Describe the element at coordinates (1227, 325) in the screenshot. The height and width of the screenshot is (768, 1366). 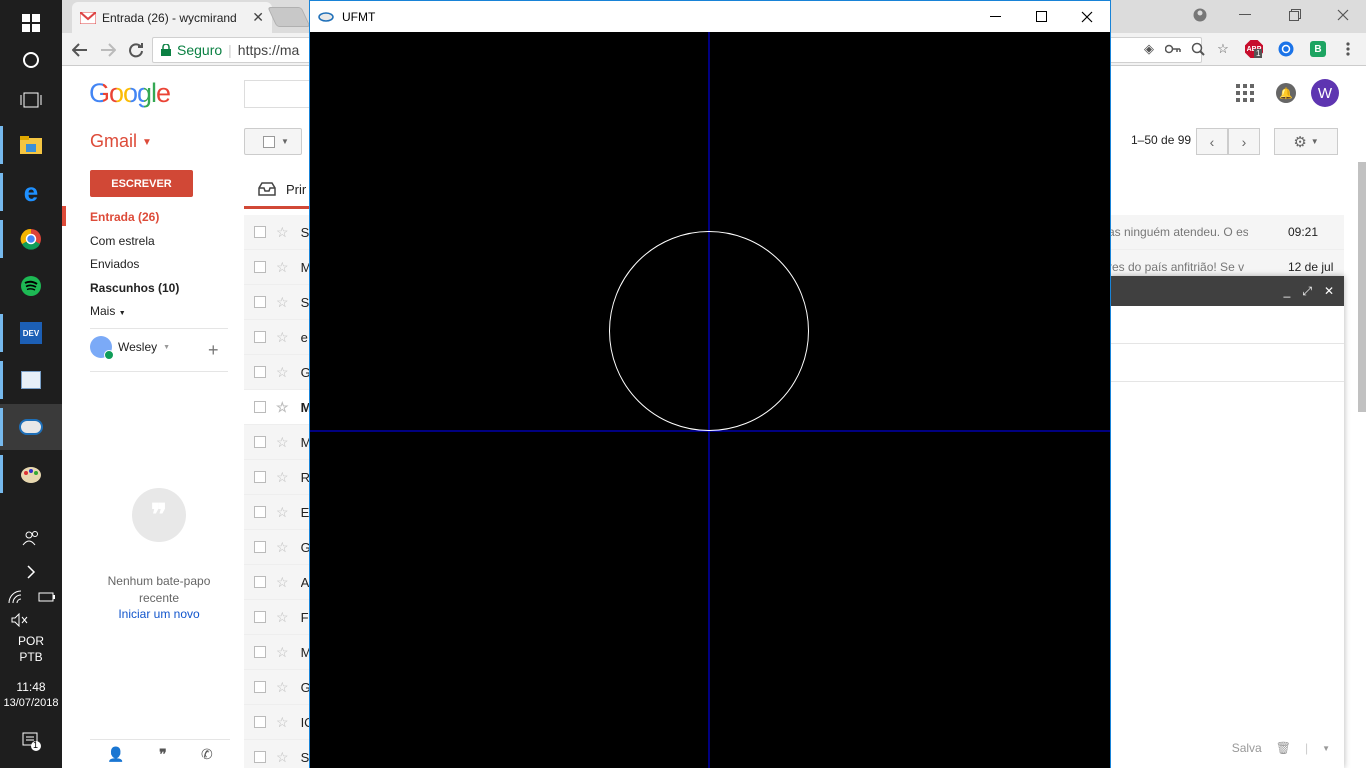
I see `compose-to-field` at that location.